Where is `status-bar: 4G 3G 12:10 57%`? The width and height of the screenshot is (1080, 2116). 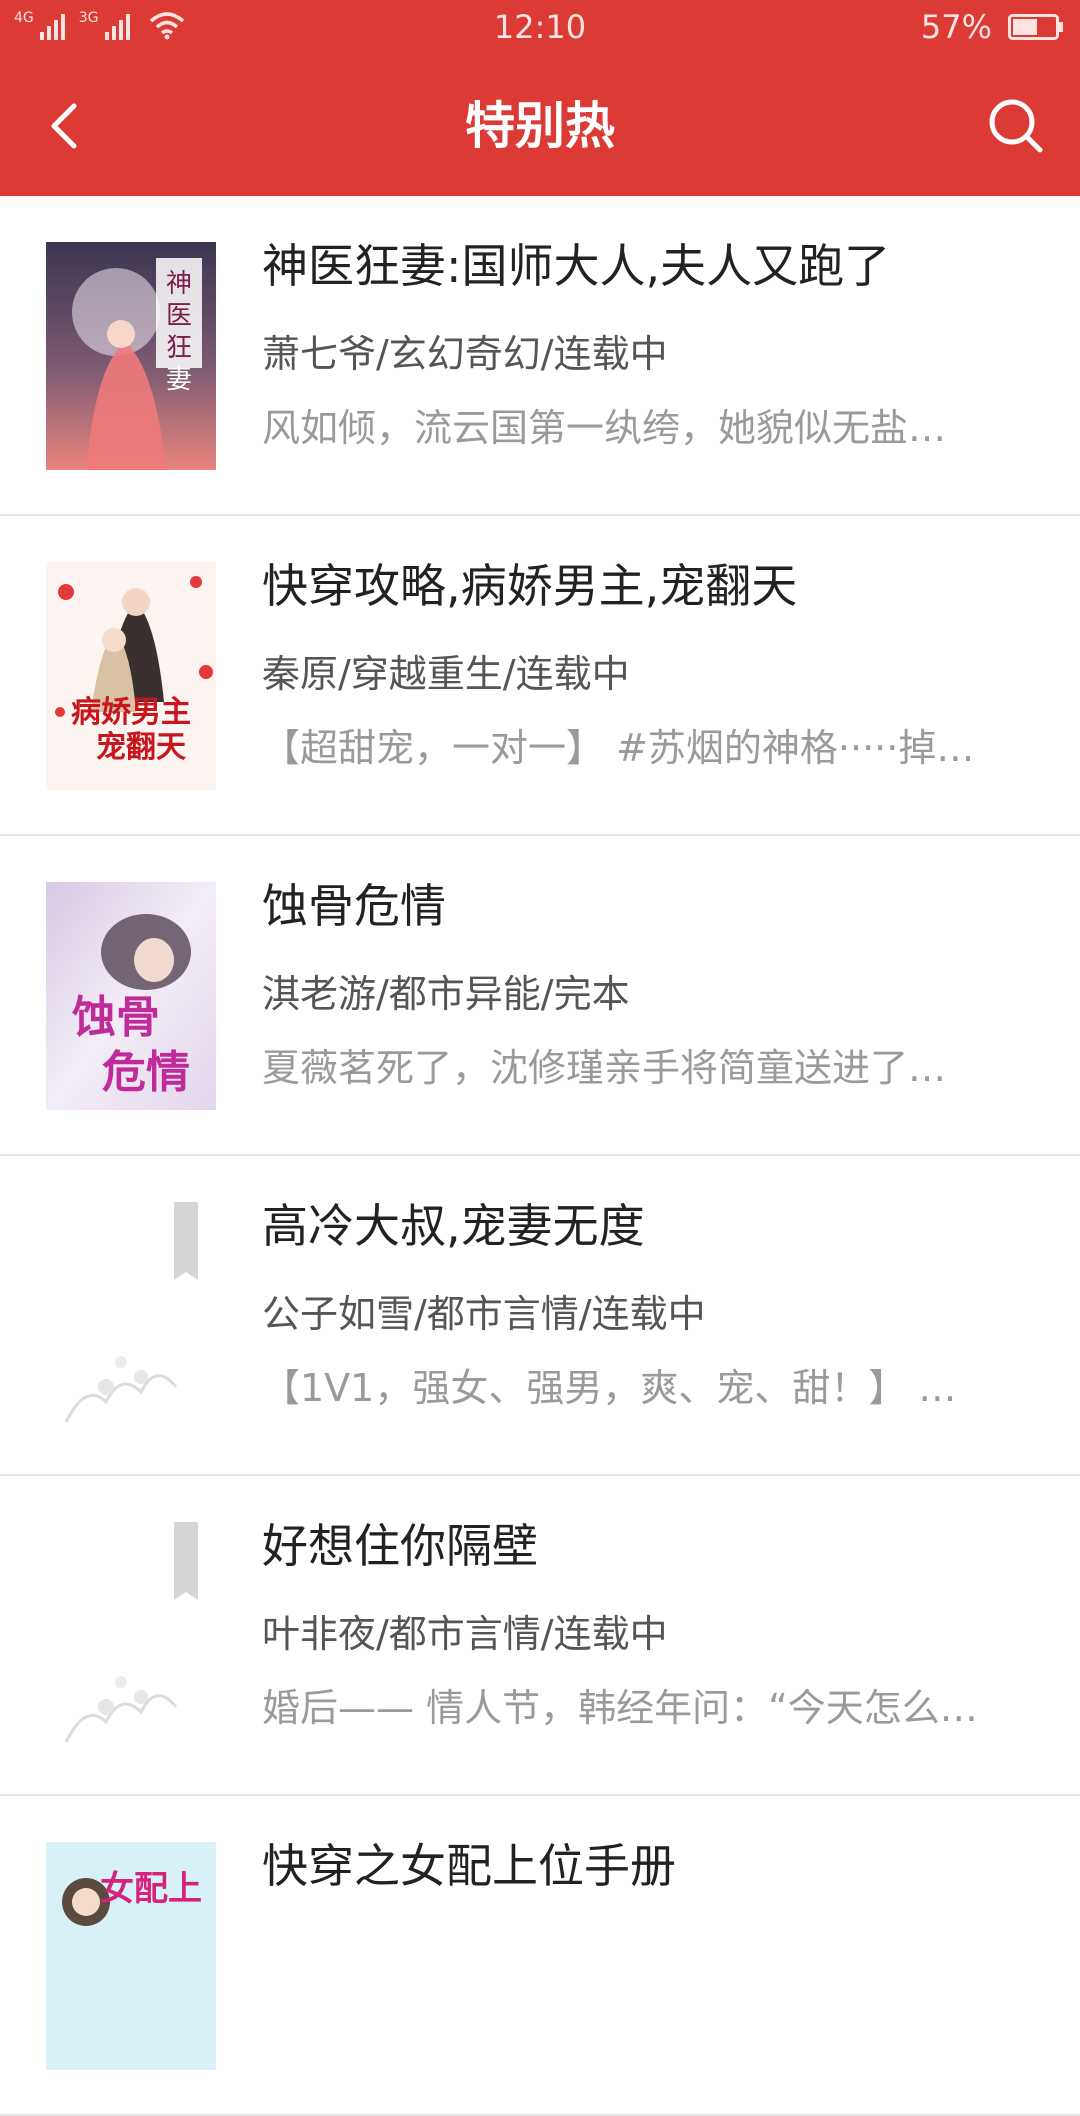
status-bar: 4G 3G 12:10 57% is located at coordinates (540, 28).